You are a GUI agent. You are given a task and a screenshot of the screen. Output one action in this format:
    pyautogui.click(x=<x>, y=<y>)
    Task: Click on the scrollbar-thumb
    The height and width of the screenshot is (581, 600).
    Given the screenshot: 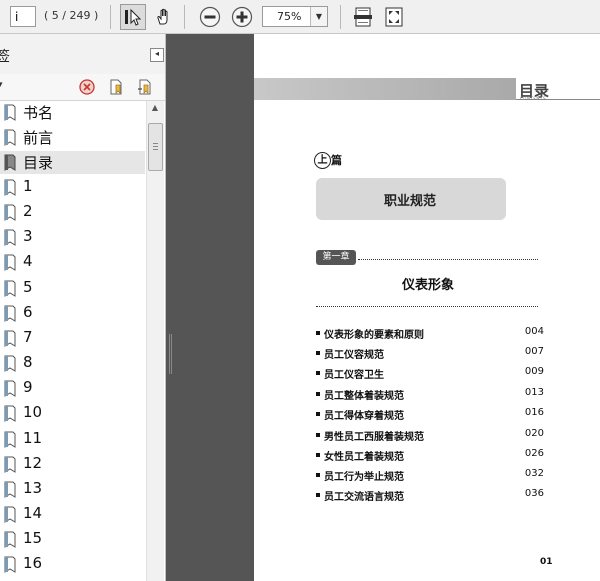 What is the action you would take?
    pyautogui.click(x=155, y=147)
    